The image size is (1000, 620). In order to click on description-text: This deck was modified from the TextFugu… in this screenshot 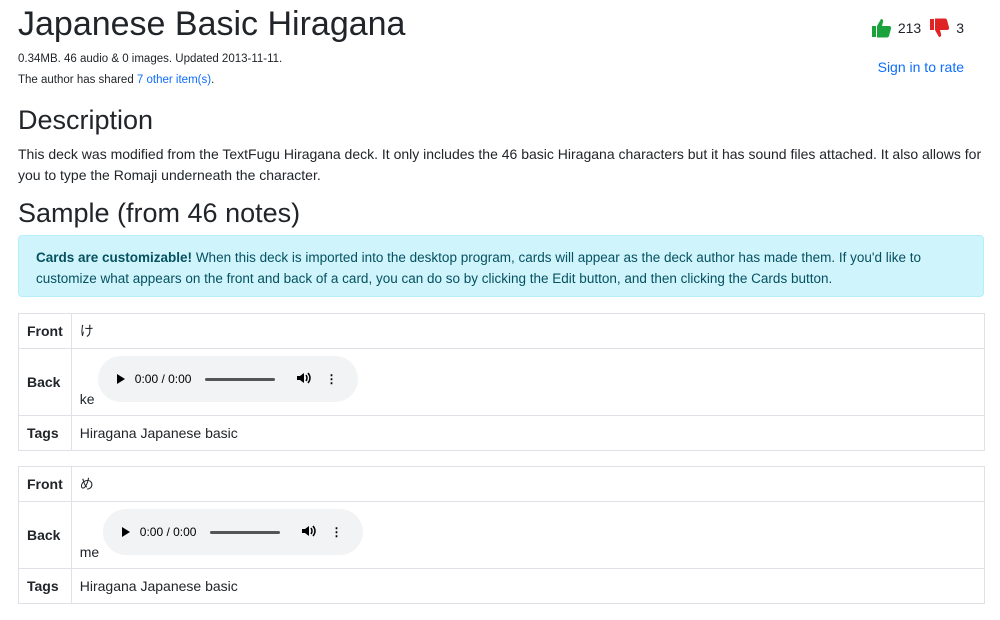, I will do `click(500, 164)`.